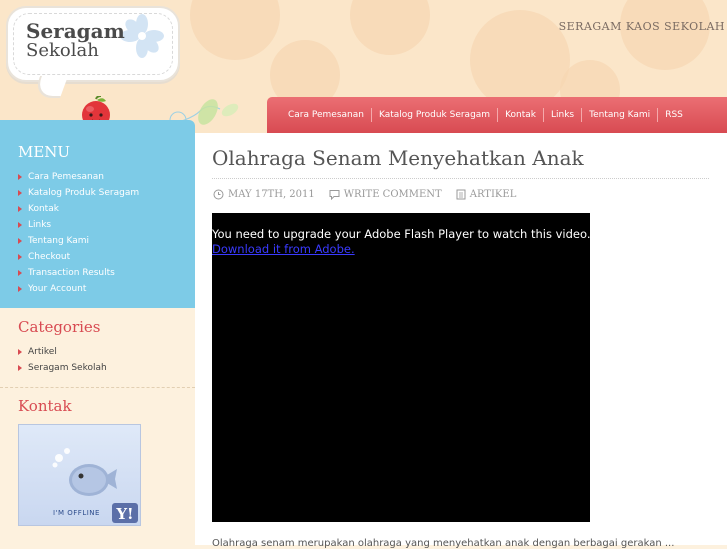 This screenshot has height=549, width=727. I want to click on sidebar-categories-title: Categories, so click(59, 327).